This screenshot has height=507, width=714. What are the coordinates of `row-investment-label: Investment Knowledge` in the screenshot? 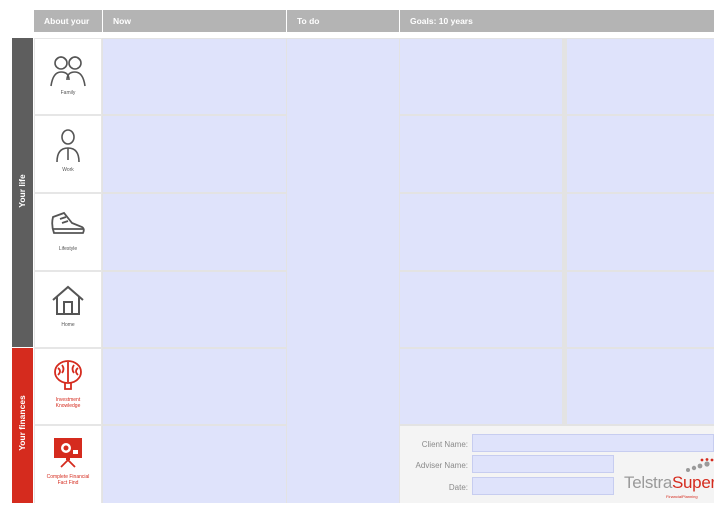 It's located at (68, 403).